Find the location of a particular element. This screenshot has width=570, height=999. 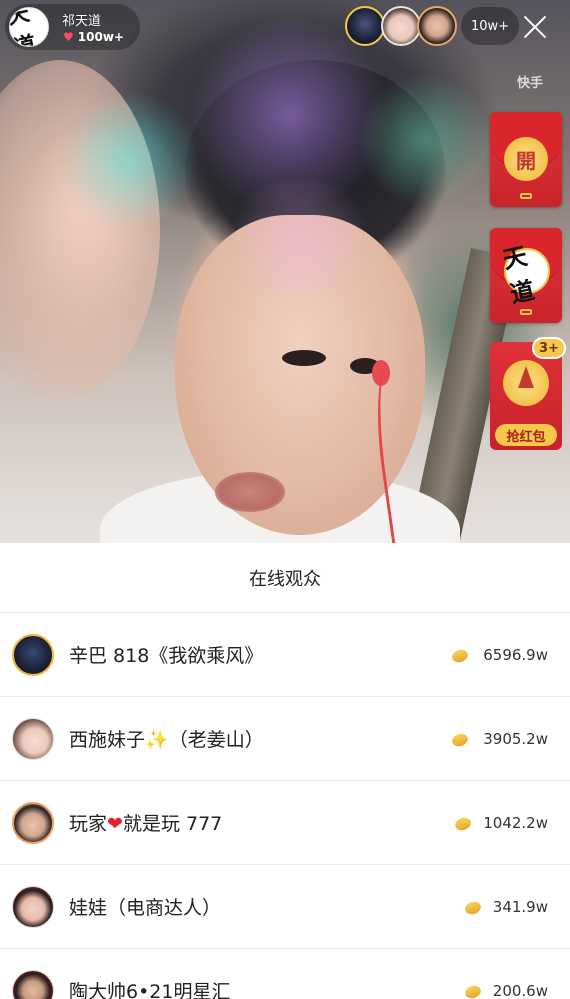

viewer-name: 玩家❤就是玩 777 is located at coordinates (145, 822).